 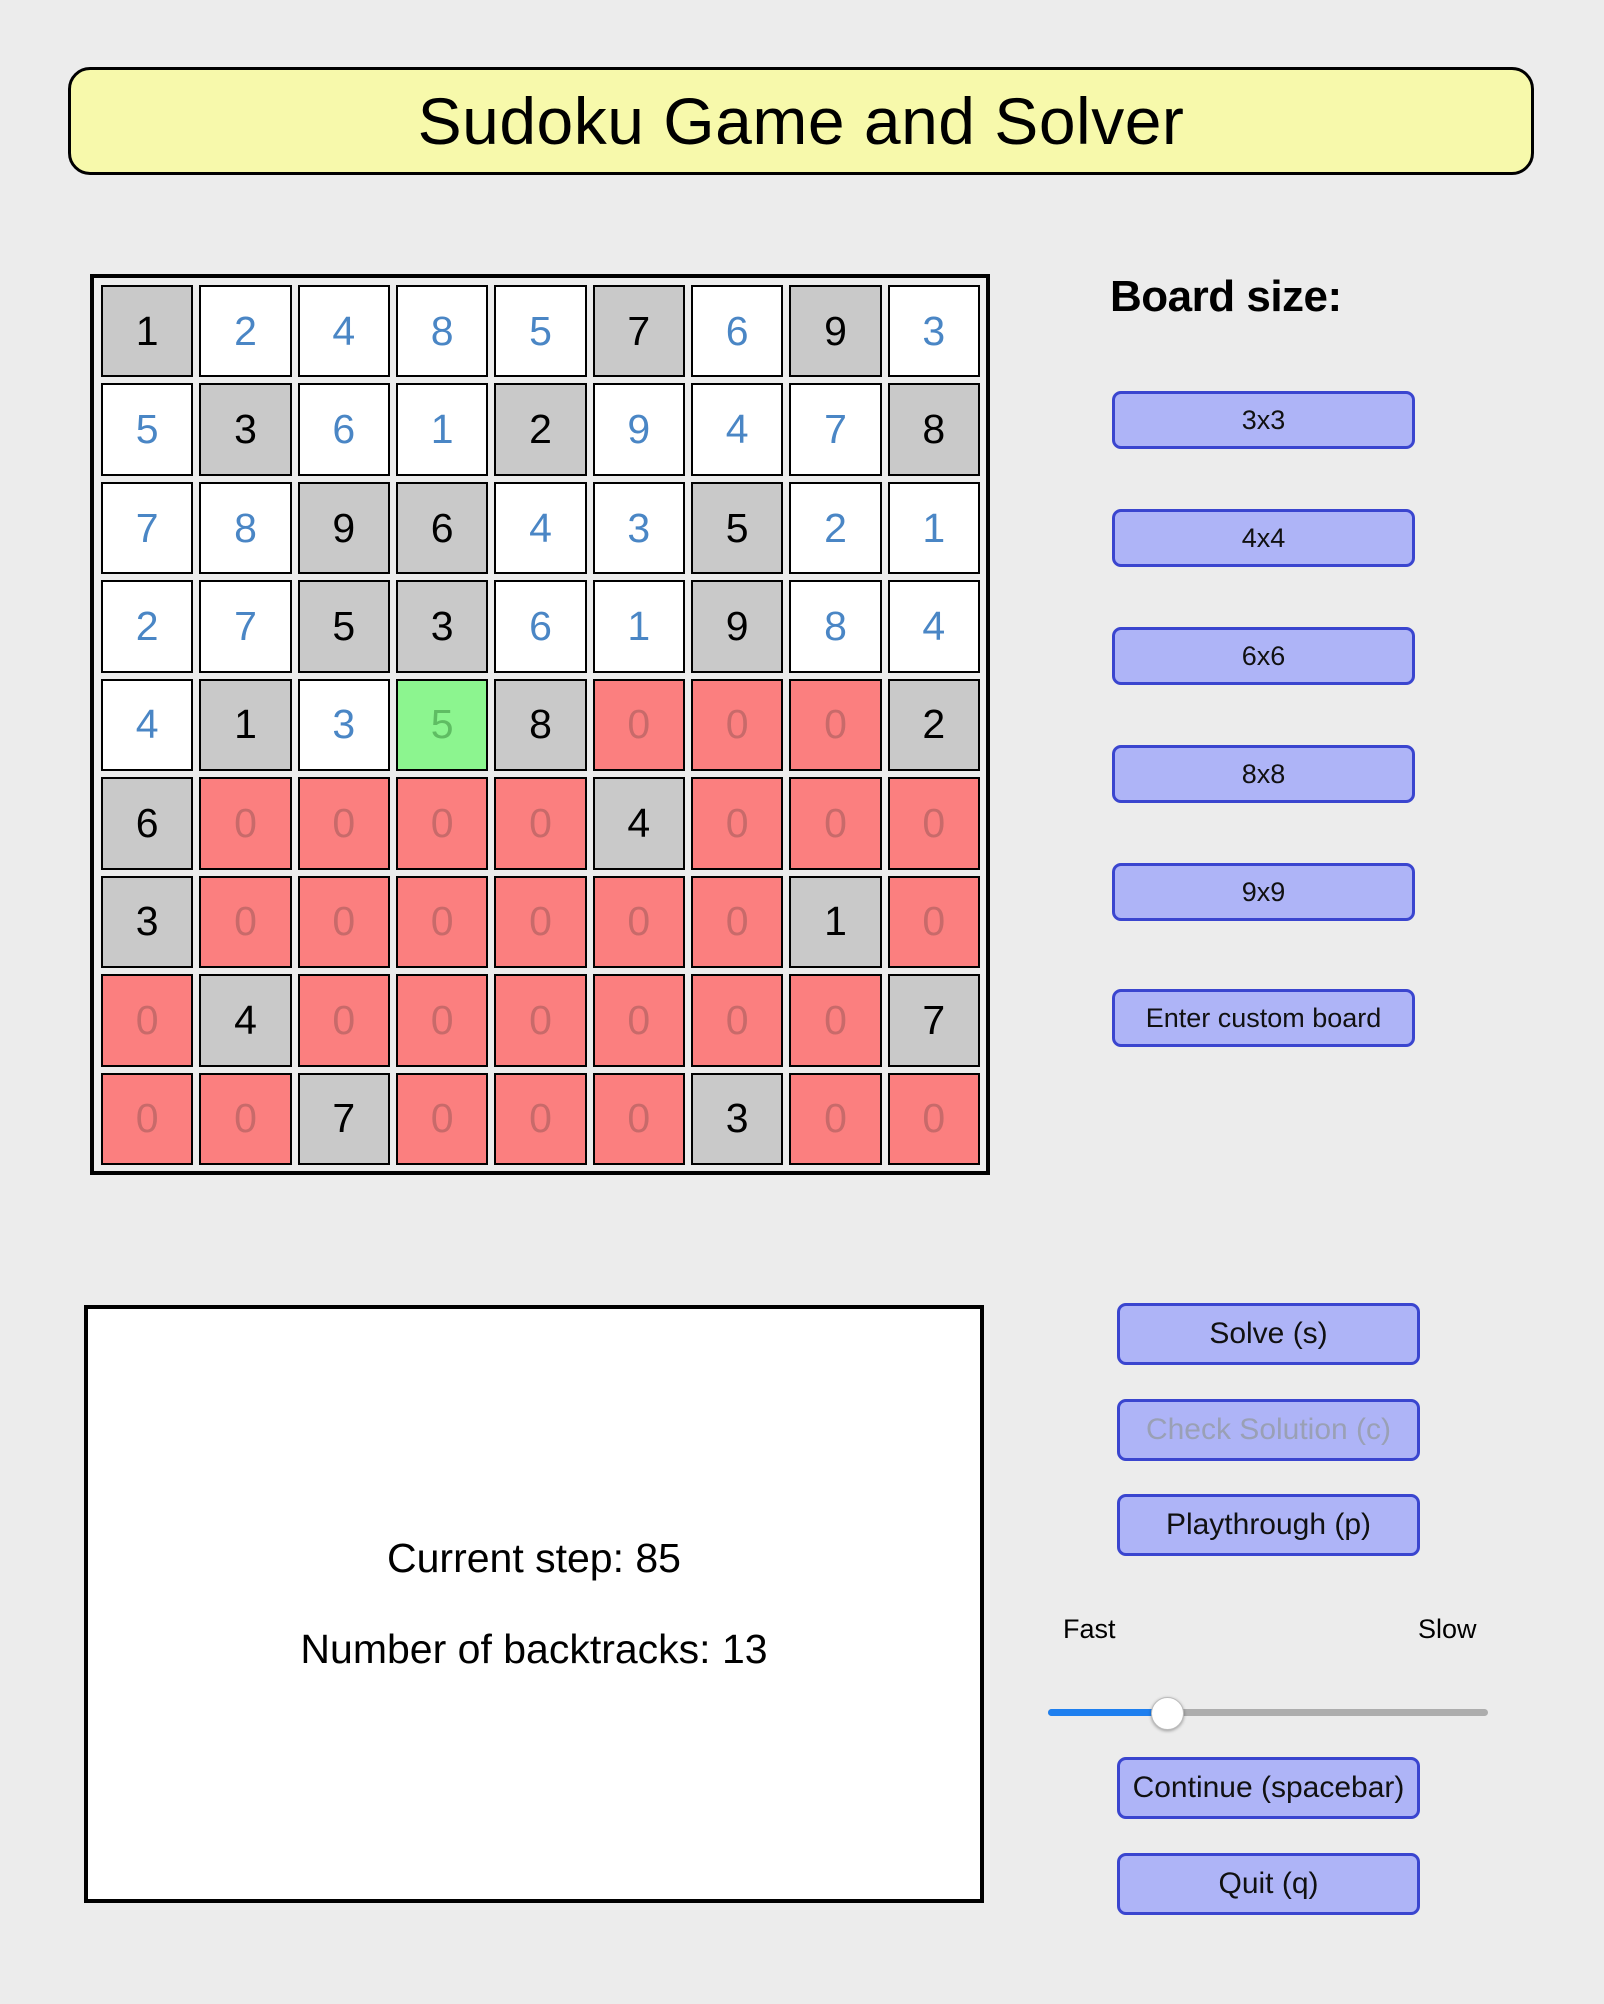 I want to click on continue-button: Continue (spacebar), so click(x=1268, y=1788).